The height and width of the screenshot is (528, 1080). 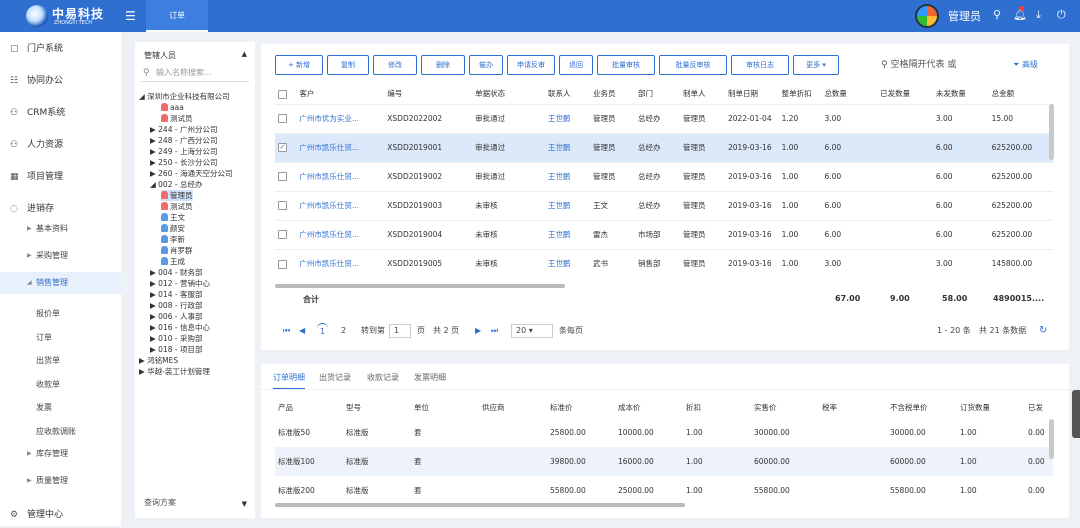 What do you see at coordinates (428, 94) in the screenshot?
I see `column-header: 编号` at bounding box center [428, 94].